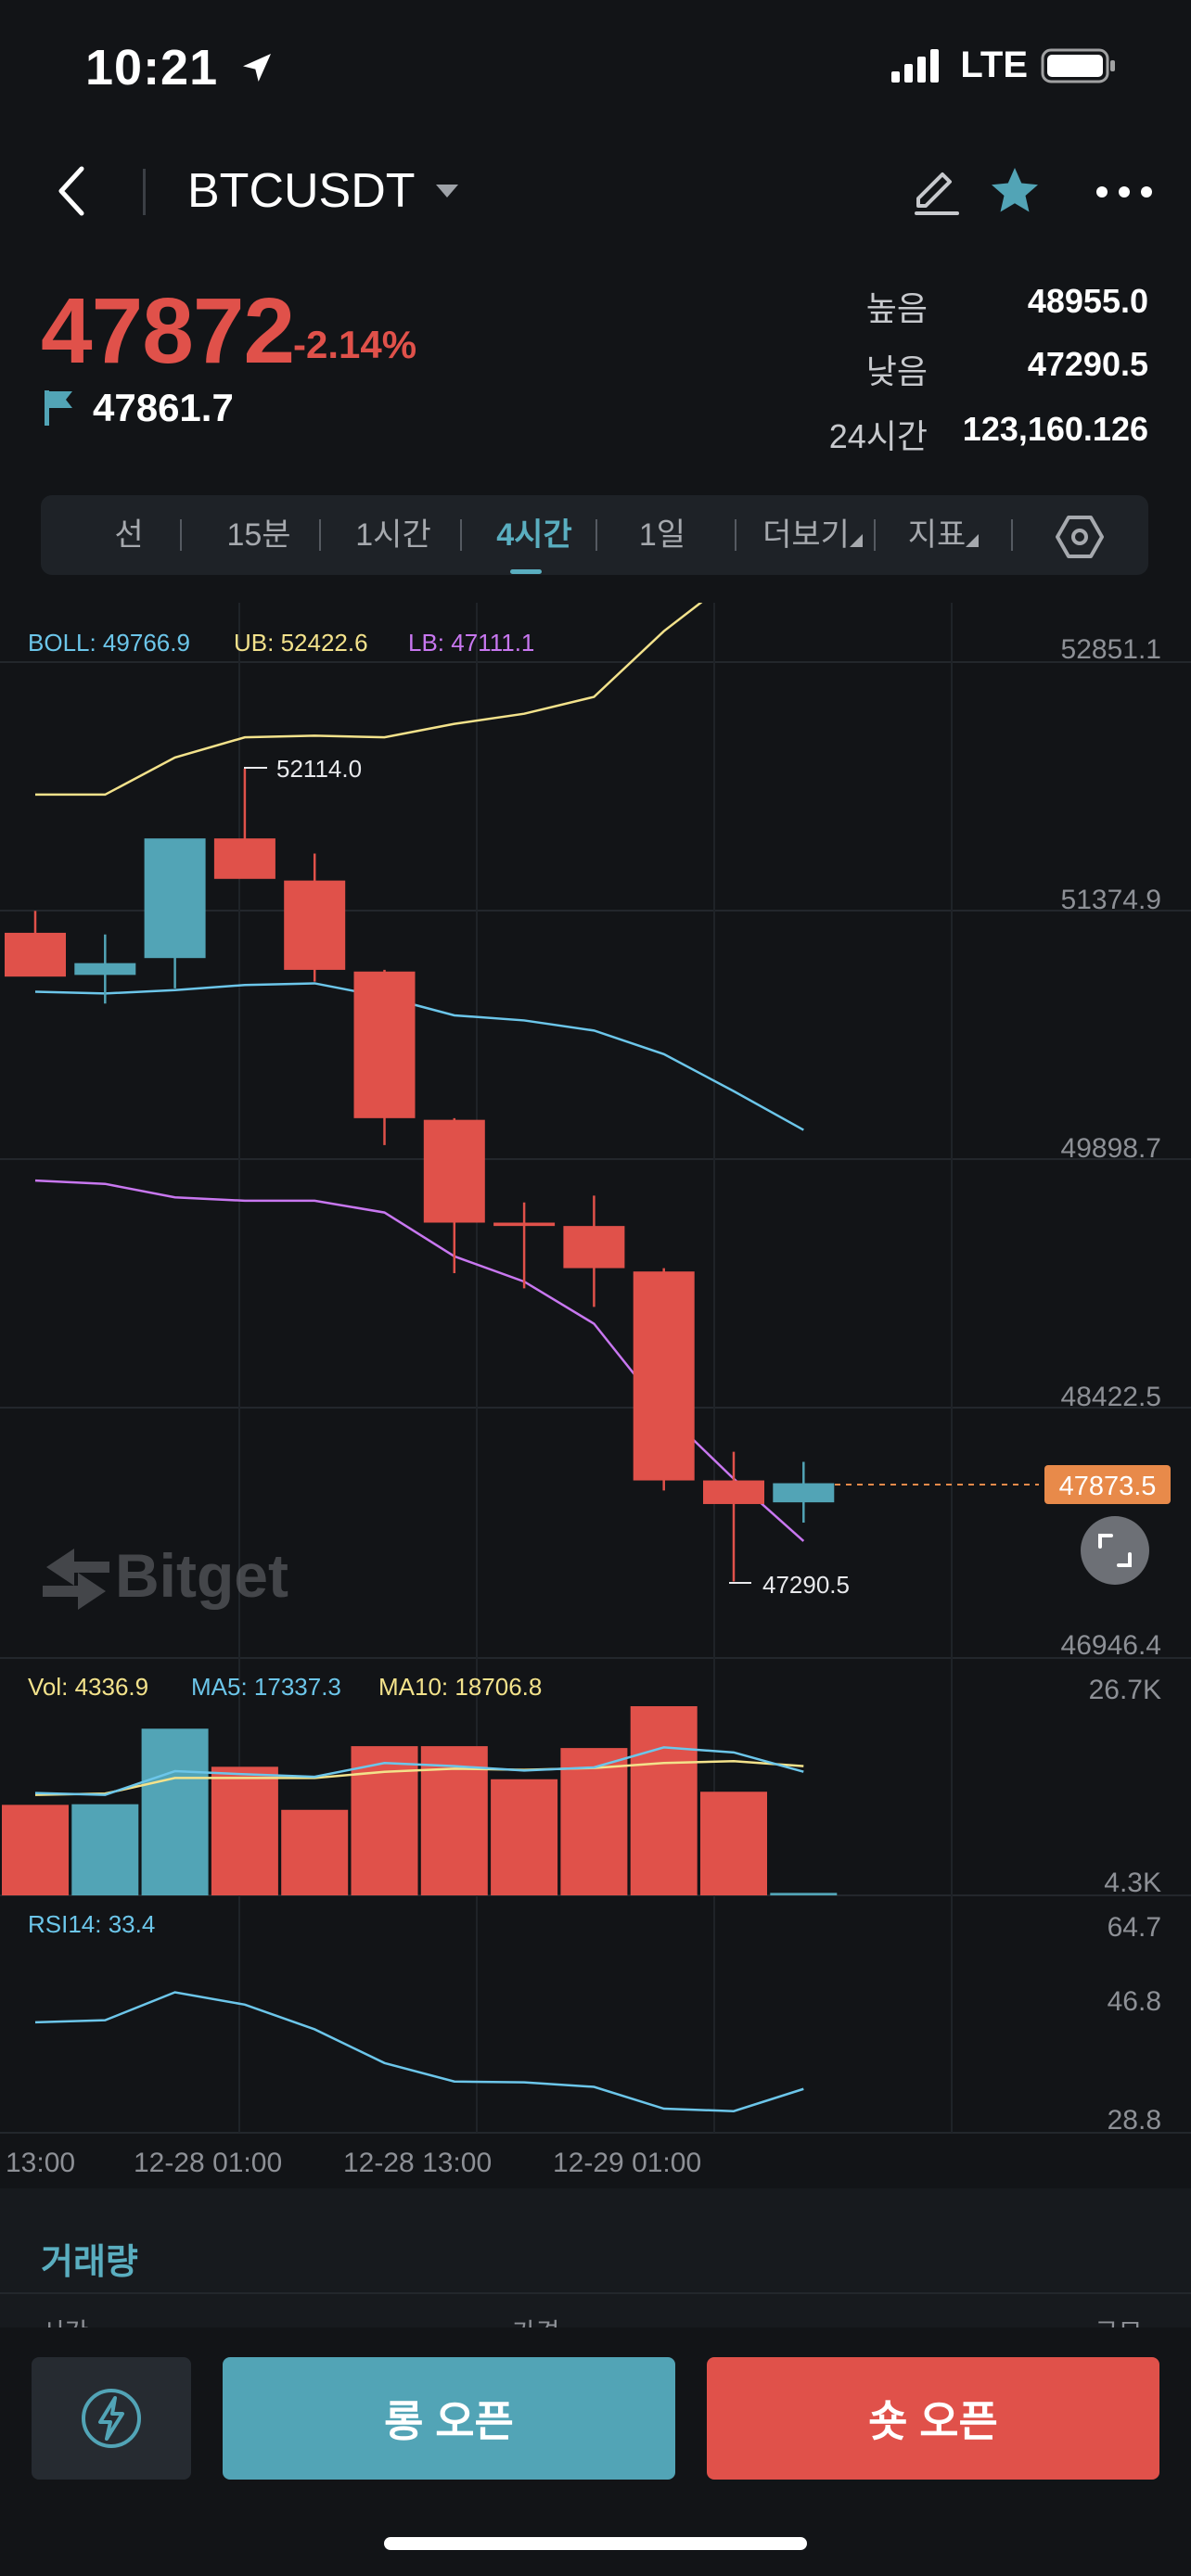  What do you see at coordinates (1111, 1149) in the screenshot?
I see `price-axis-label: 49898.7` at bounding box center [1111, 1149].